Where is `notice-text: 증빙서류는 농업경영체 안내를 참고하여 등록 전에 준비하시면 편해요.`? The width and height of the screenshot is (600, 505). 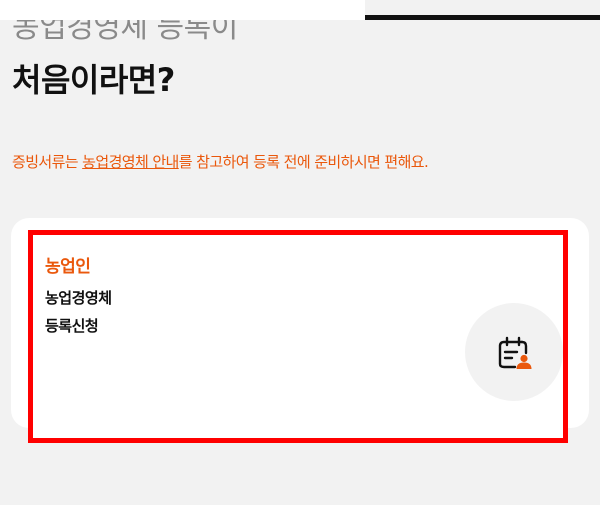 notice-text: 증빙서류는 농업경영체 안내를 참고하여 등록 전에 준비하시면 편해요. is located at coordinates (220, 162).